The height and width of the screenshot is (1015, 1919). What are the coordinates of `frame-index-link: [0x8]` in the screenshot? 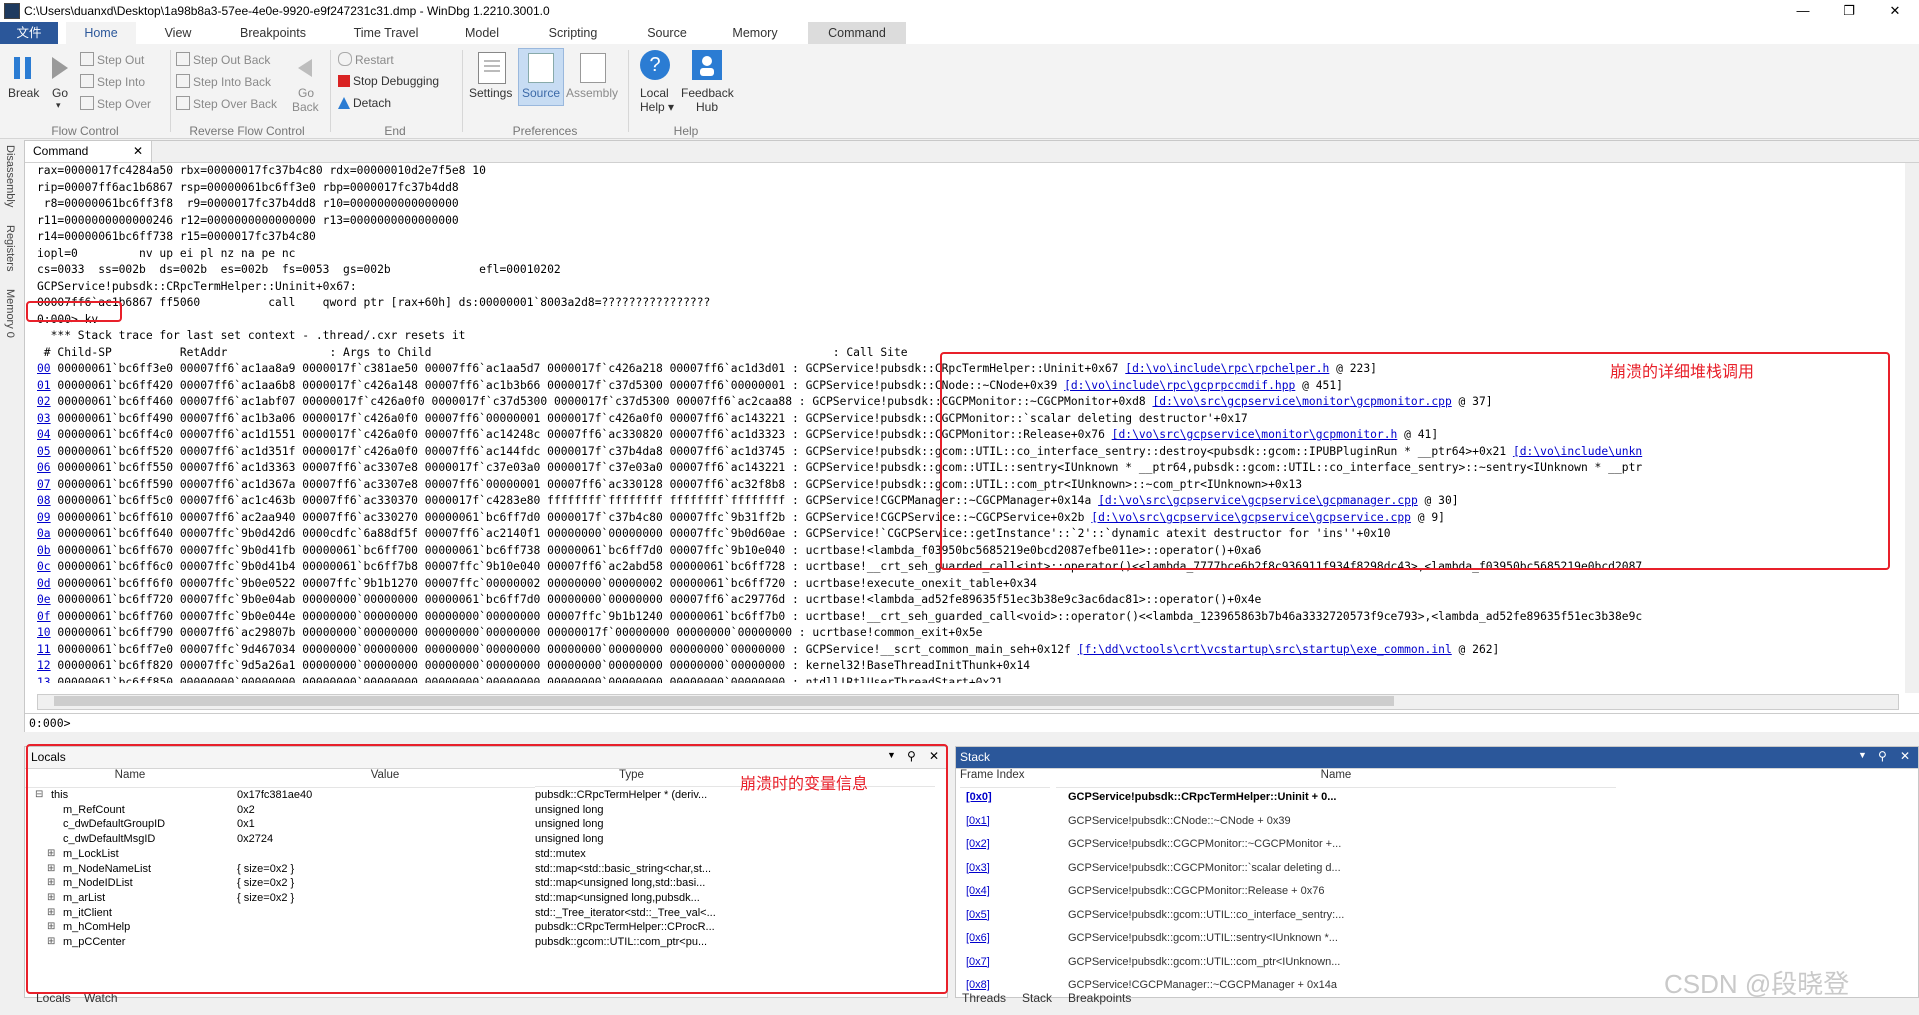 It's located at (978, 985).